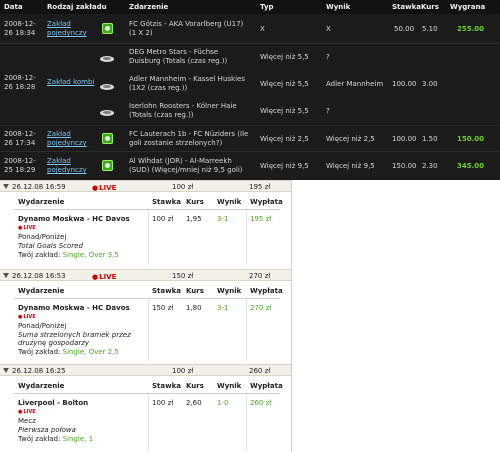 The width and height of the screenshot is (500, 452). Describe the element at coordinates (194, 403) in the screenshot. I see `row-odds: 2,60` at that location.